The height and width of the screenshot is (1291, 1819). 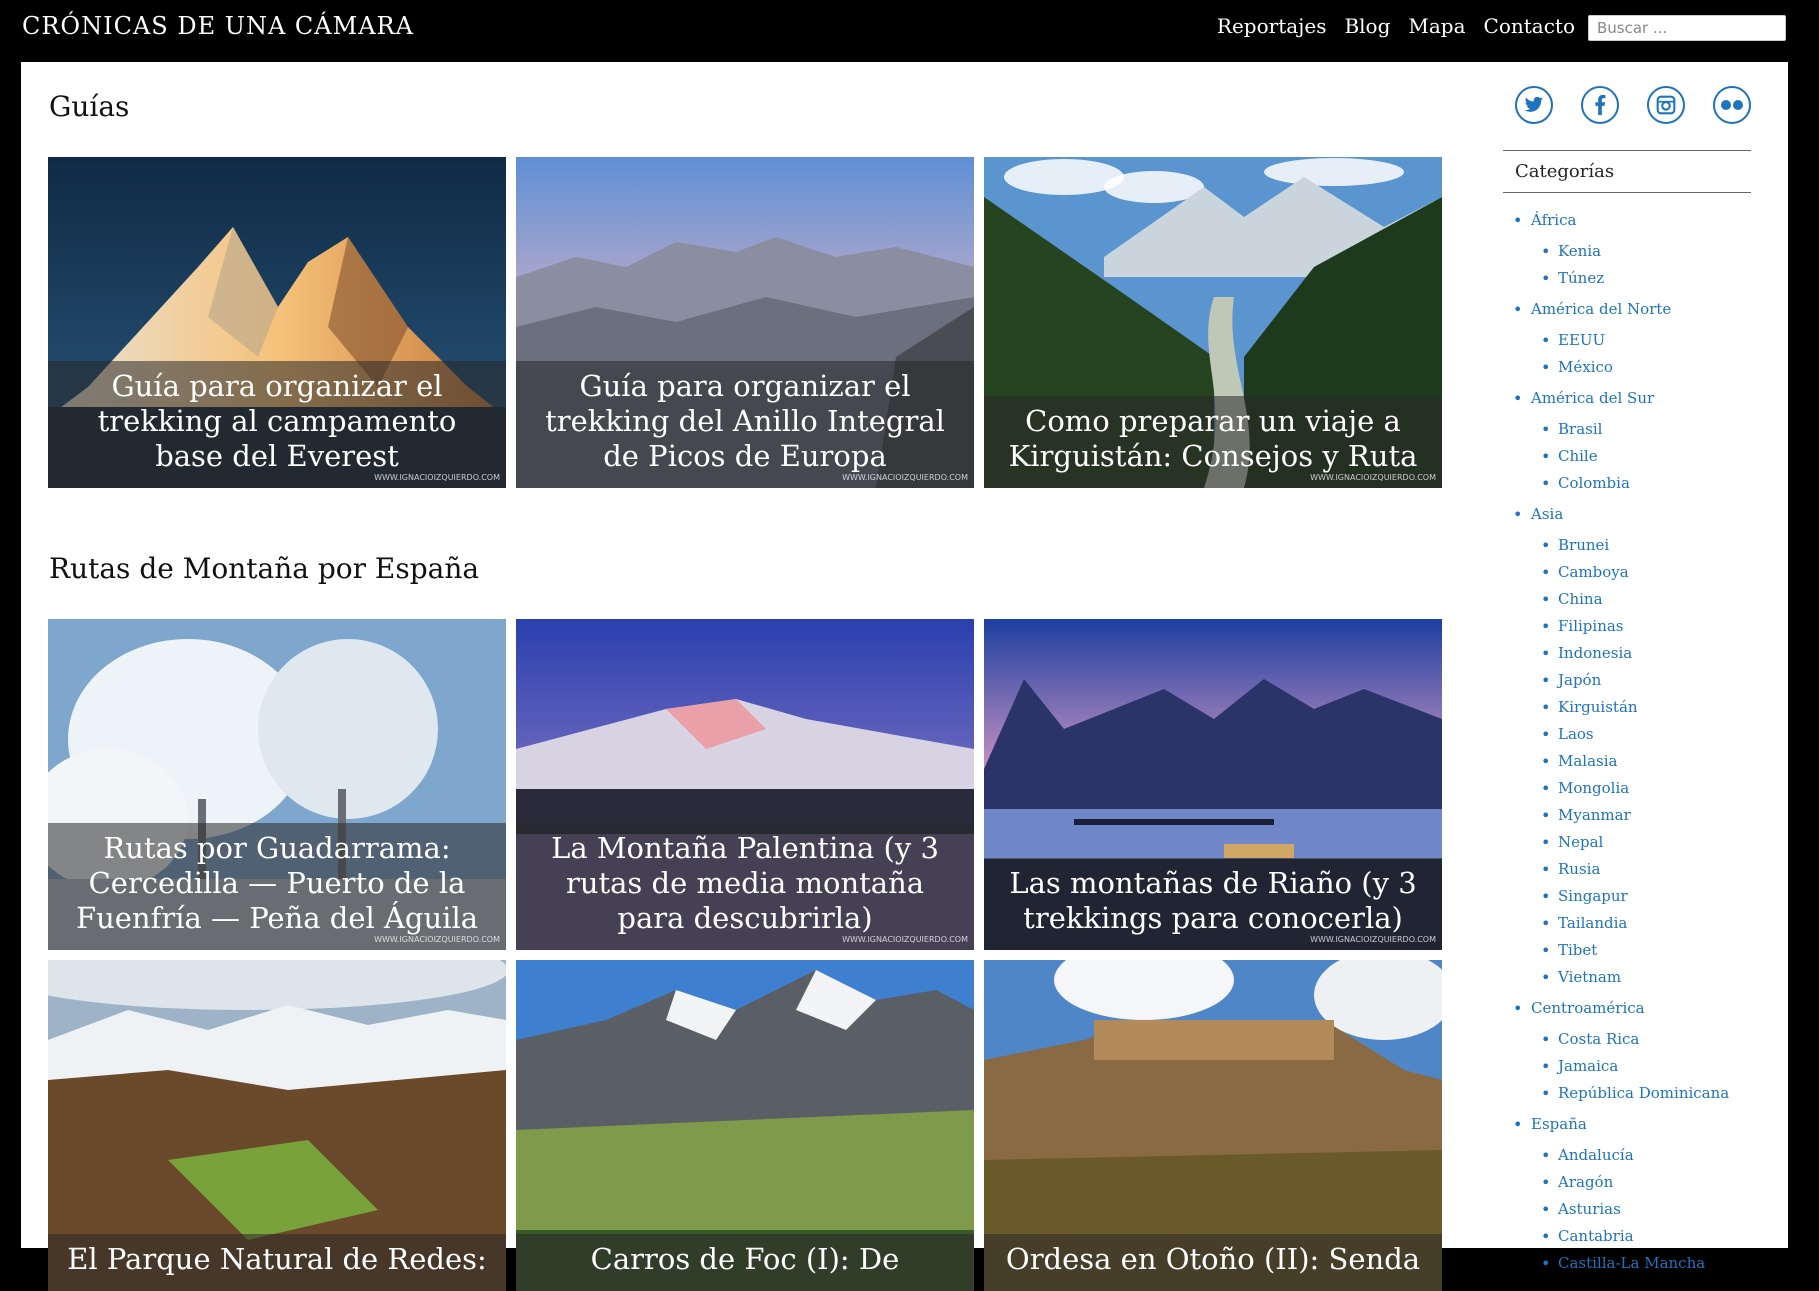 What do you see at coordinates (1559, 1124) in the screenshot?
I see `category-link: España` at bounding box center [1559, 1124].